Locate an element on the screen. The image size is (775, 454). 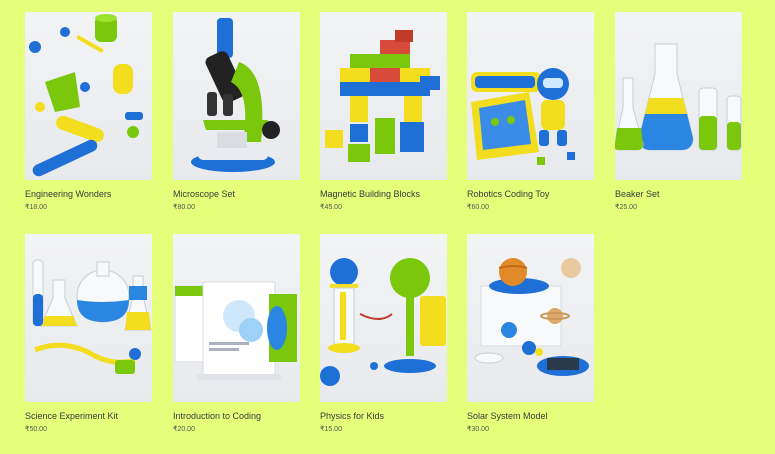
product-price: ₹18.00 is located at coordinates (36, 207).